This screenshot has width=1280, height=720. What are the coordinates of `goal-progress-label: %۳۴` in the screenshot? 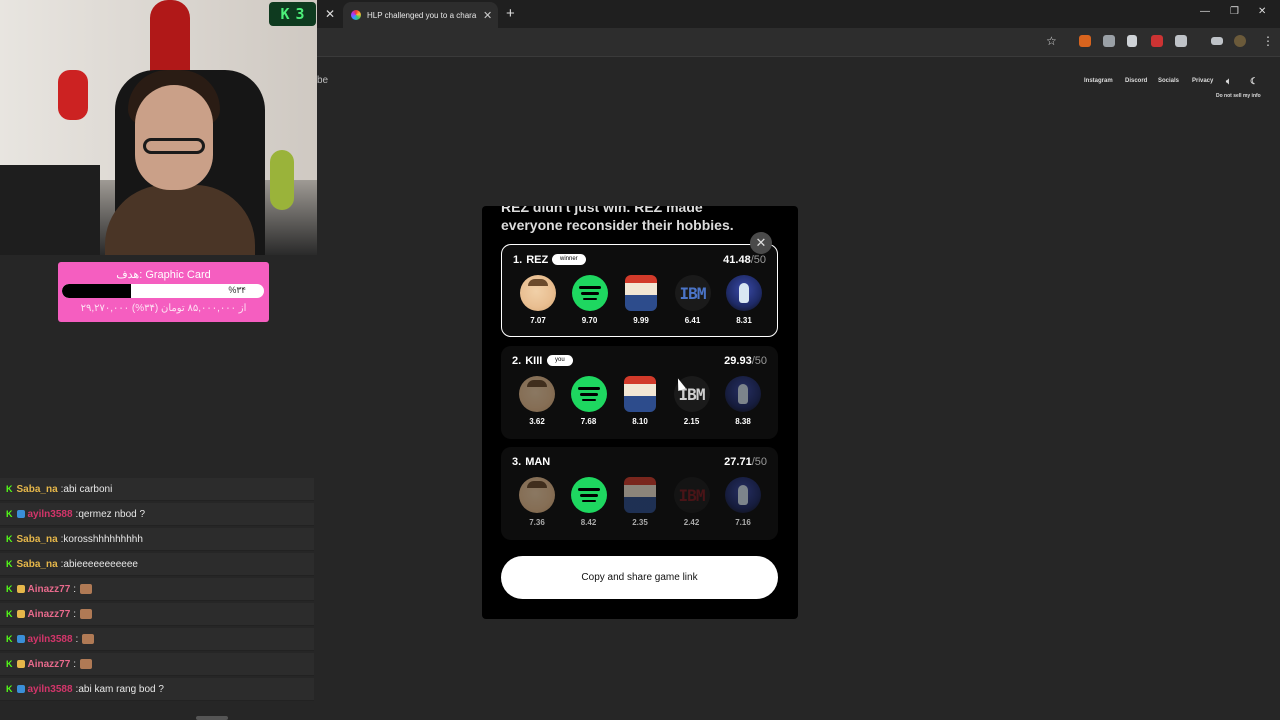 It's located at (237, 290).